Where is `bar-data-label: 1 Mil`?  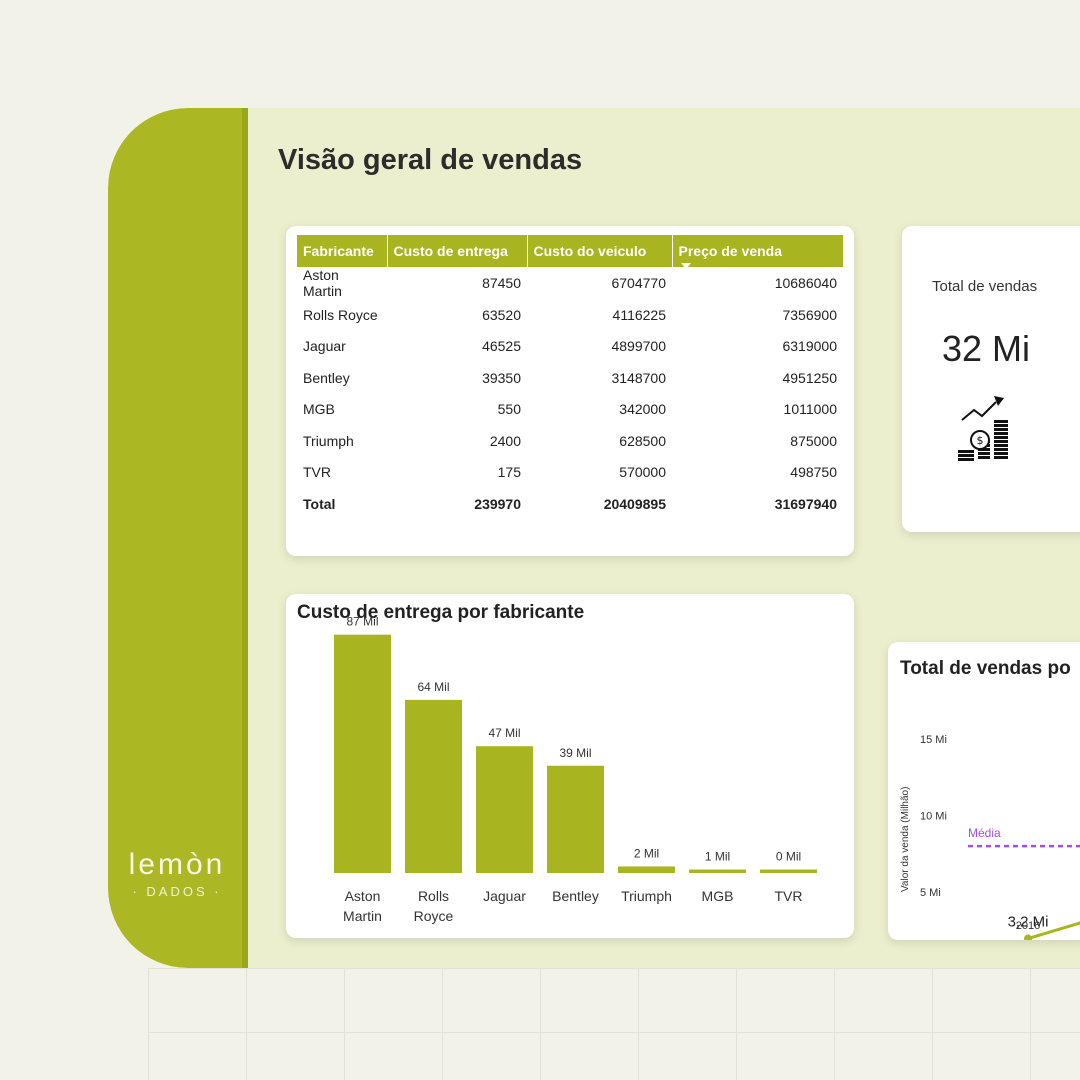
bar-data-label: 1 Mil is located at coordinates (717, 857).